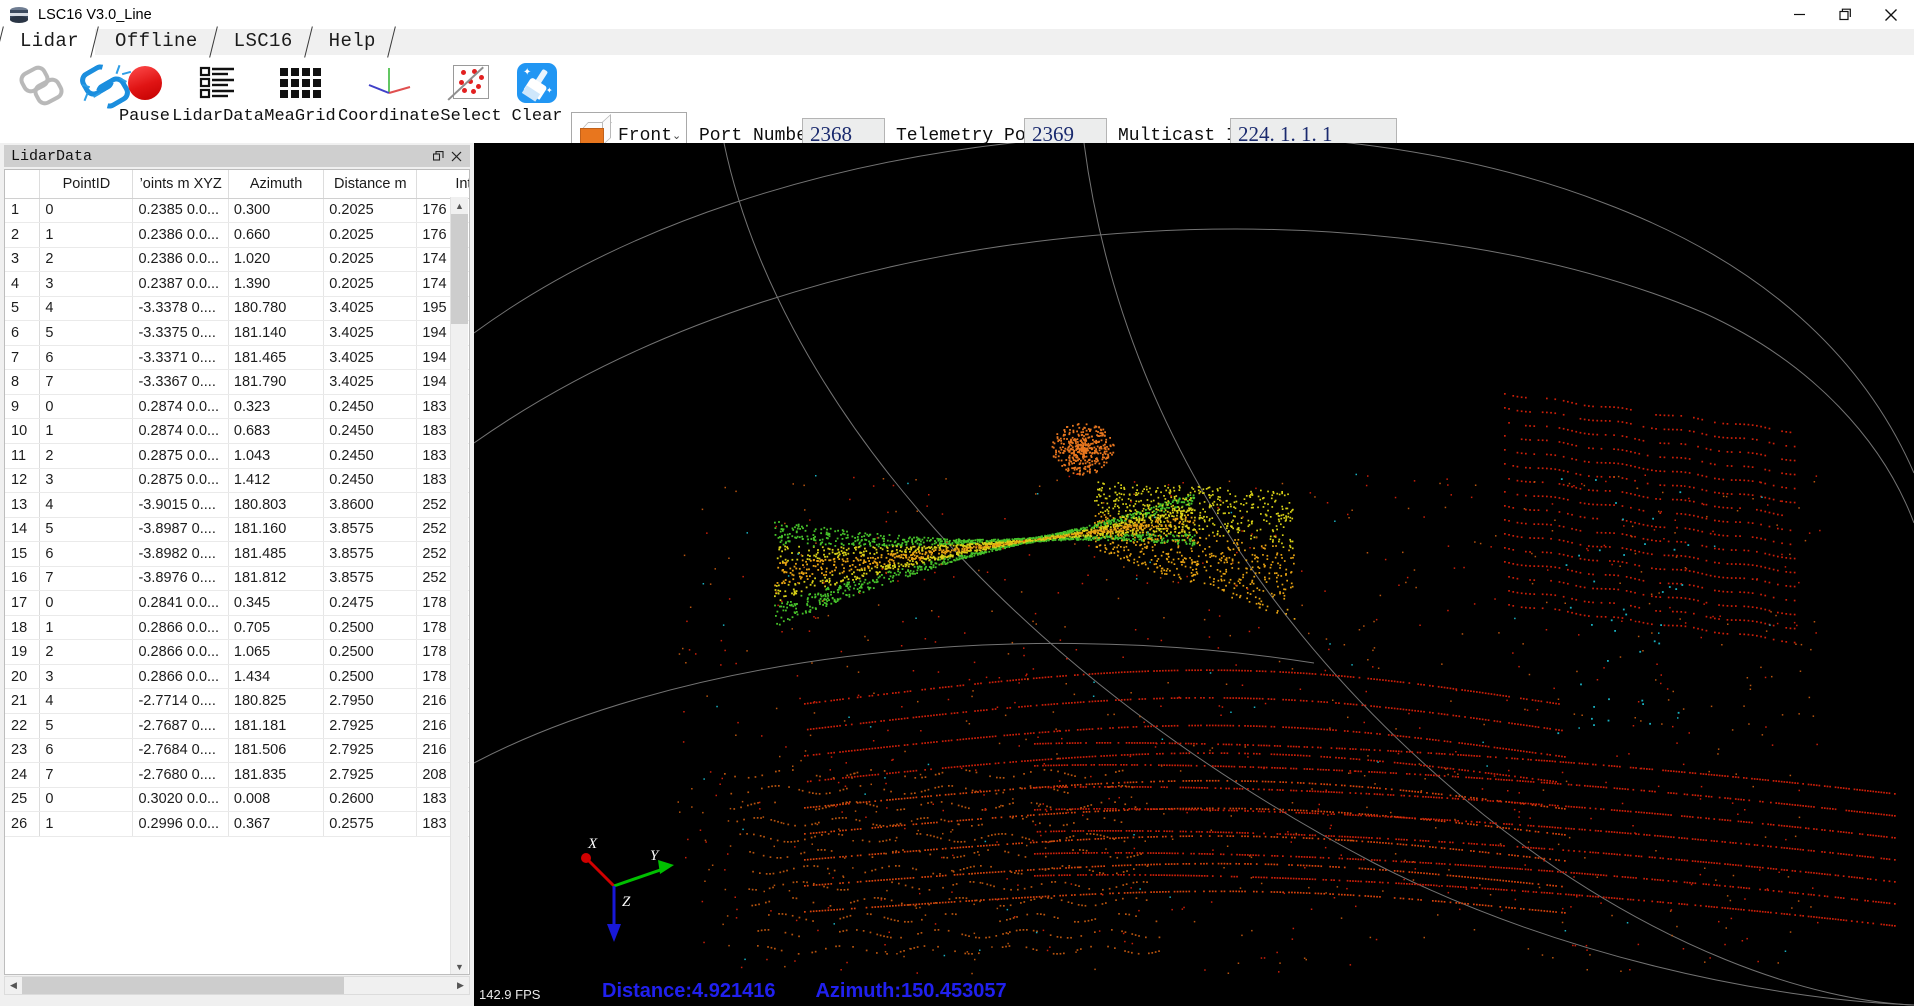 This screenshot has width=1914, height=1006. I want to click on coordinate-button: Coordinate, so click(389, 99).